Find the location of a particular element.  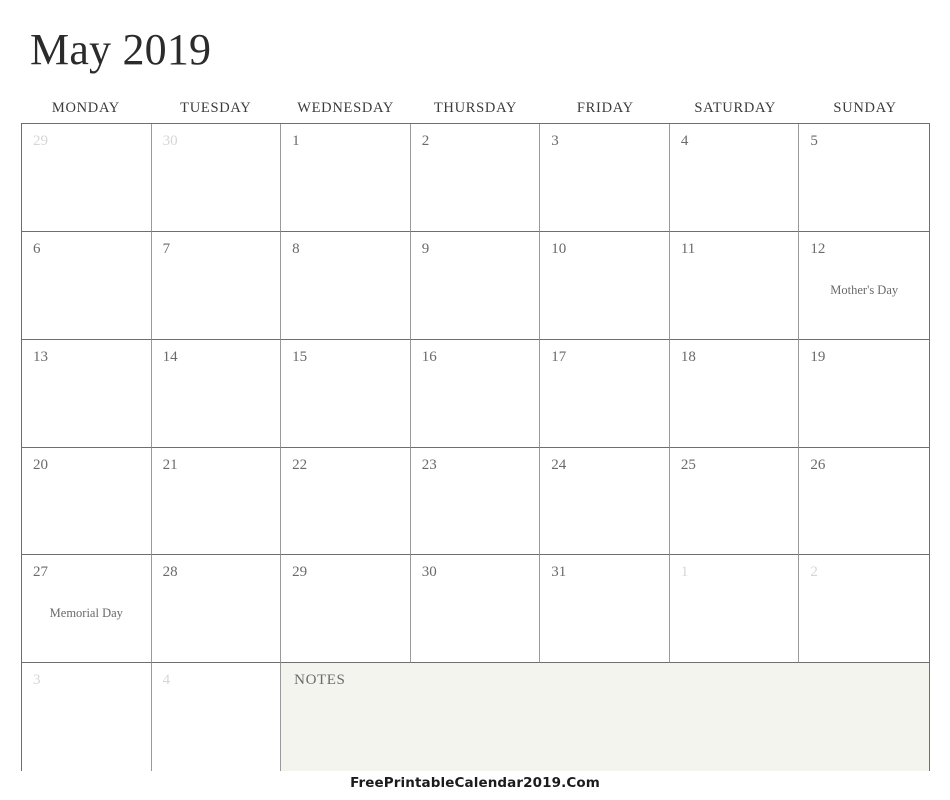

weekday-header-sunday: SUNDAY is located at coordinates (865, 107).